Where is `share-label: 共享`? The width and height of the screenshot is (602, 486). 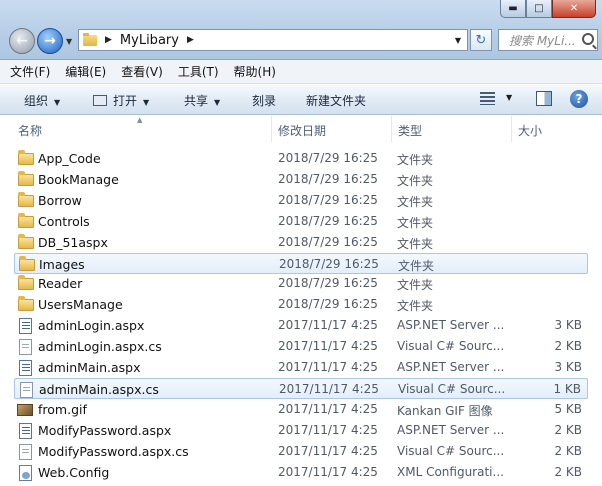
share-label: 共享 is located at coordinates (196, 101).